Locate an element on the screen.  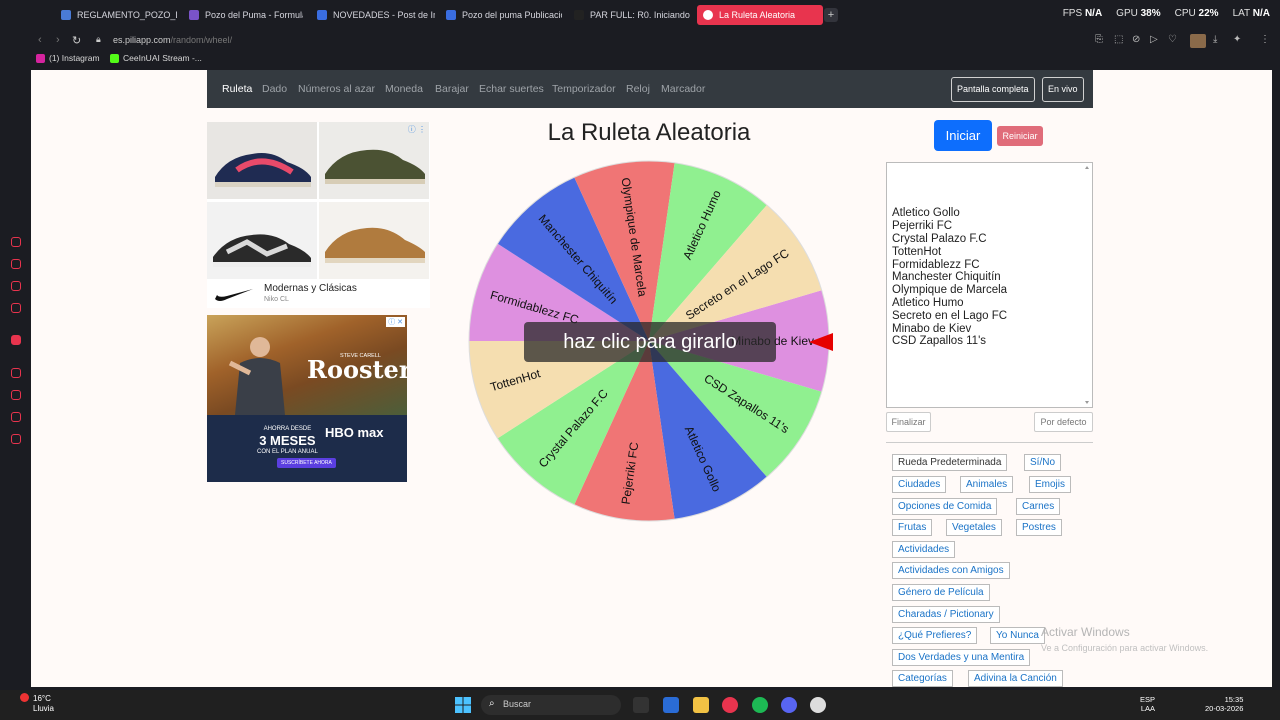
tab-ruleta: La Ruleta Aleatoria is located at coordinates (760, 15).